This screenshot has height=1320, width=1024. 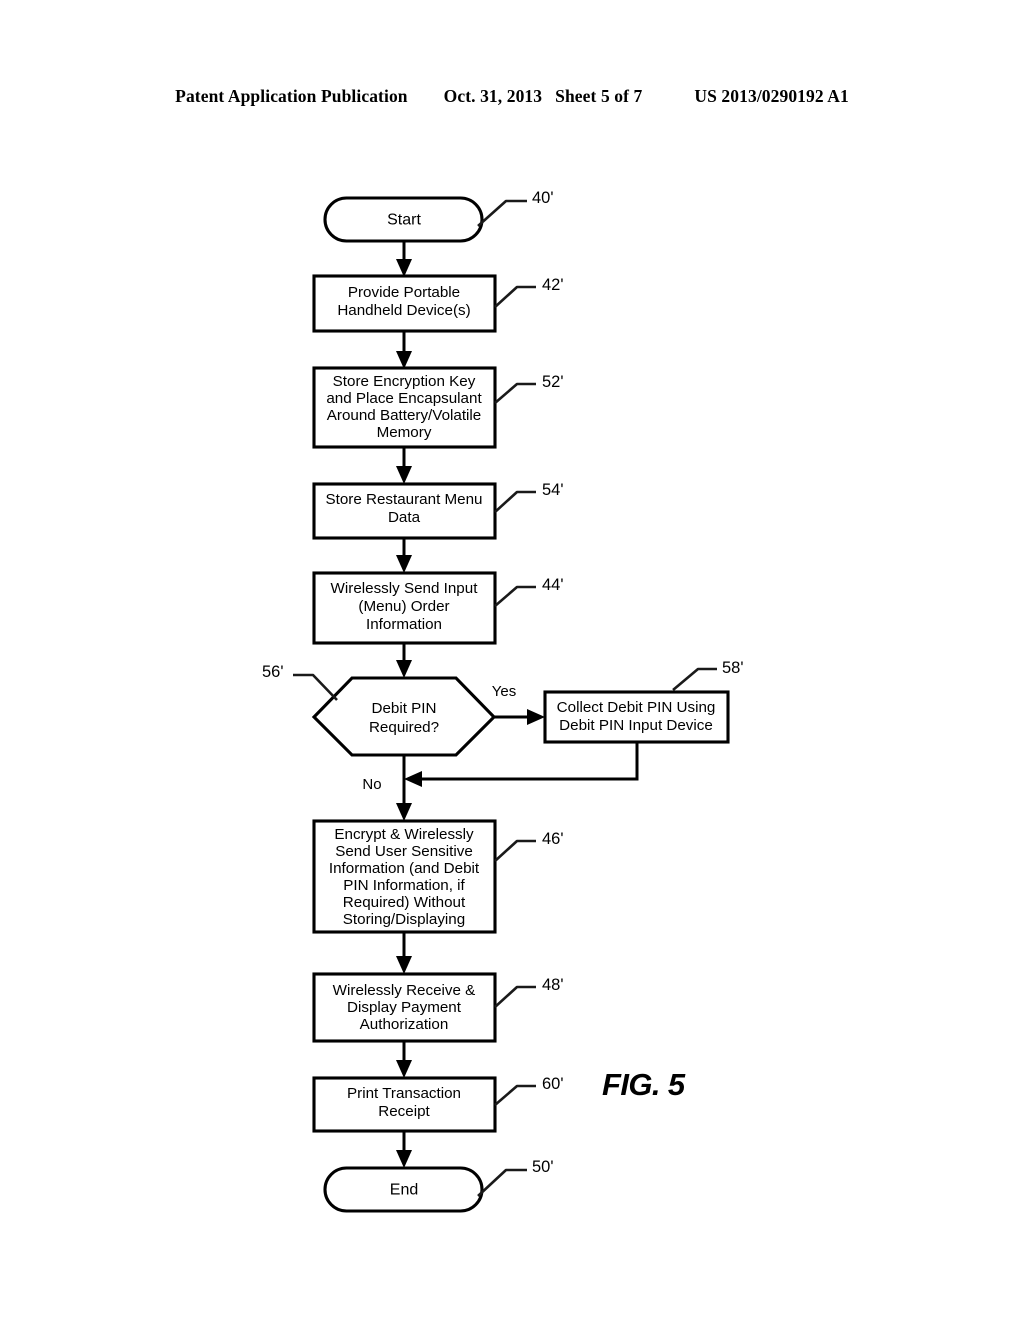 What do you see at coordinates (733, 668) in the screenshot?
I see `ref-label-58: 58'` at bounding box center [733, 668].